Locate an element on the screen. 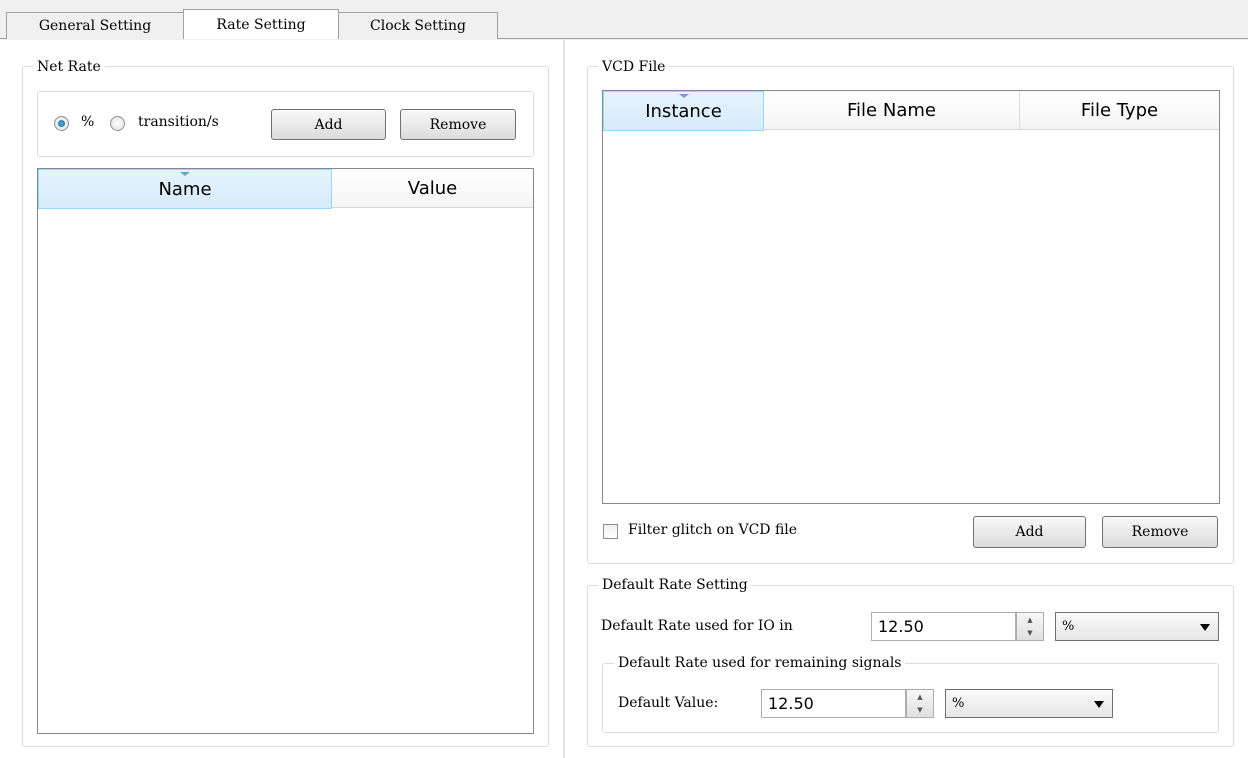 The height and width of the screenshot is (758, 1248). column-header-name-label: Name is located at coordinates (185, 189).